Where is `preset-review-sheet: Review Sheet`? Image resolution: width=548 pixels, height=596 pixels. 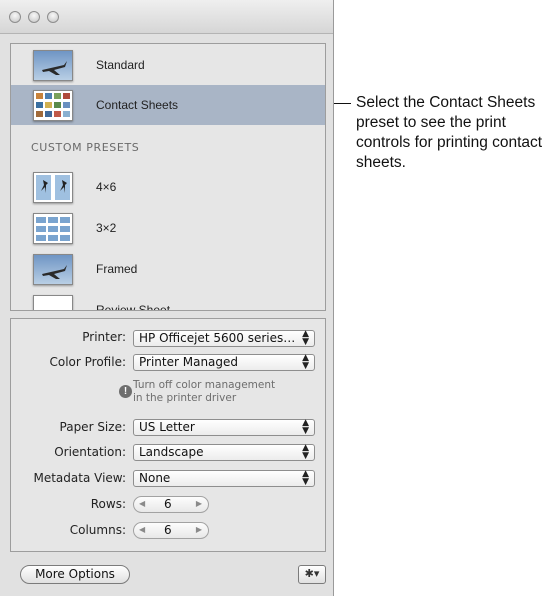 preset-review-sheet: Review Sheet is located at coordinates (168, 300).